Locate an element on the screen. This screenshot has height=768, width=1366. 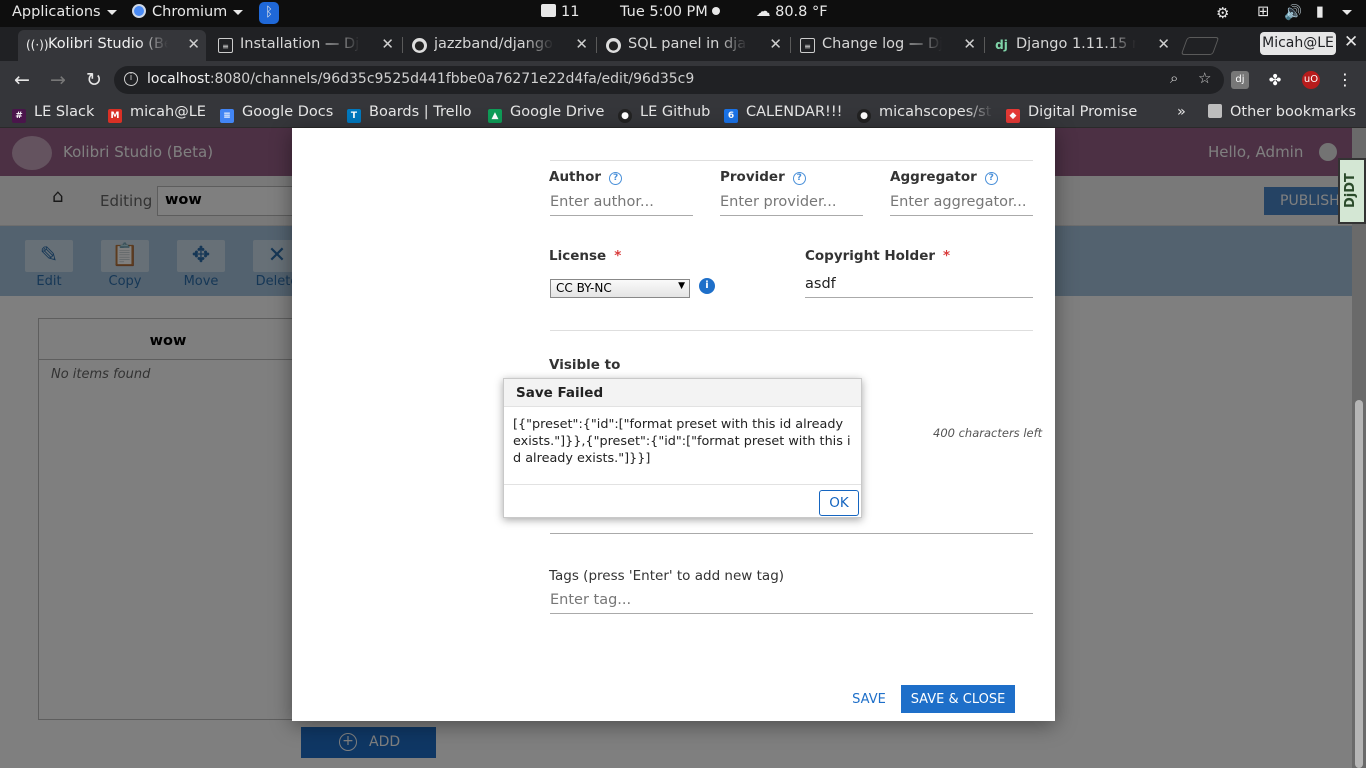
visible-to-label: Visible to is located at coordinates (585, 365).